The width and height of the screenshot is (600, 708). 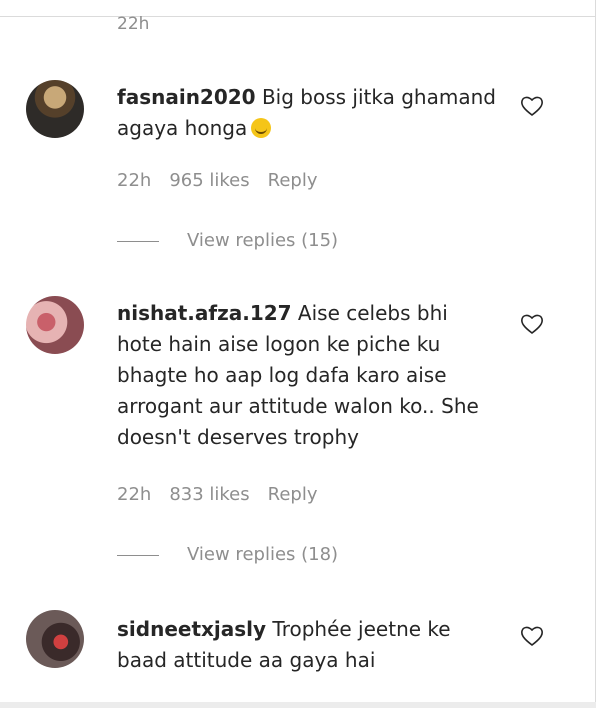 I want to click on view-replies: View replies (18), so click(x=227, y=555).